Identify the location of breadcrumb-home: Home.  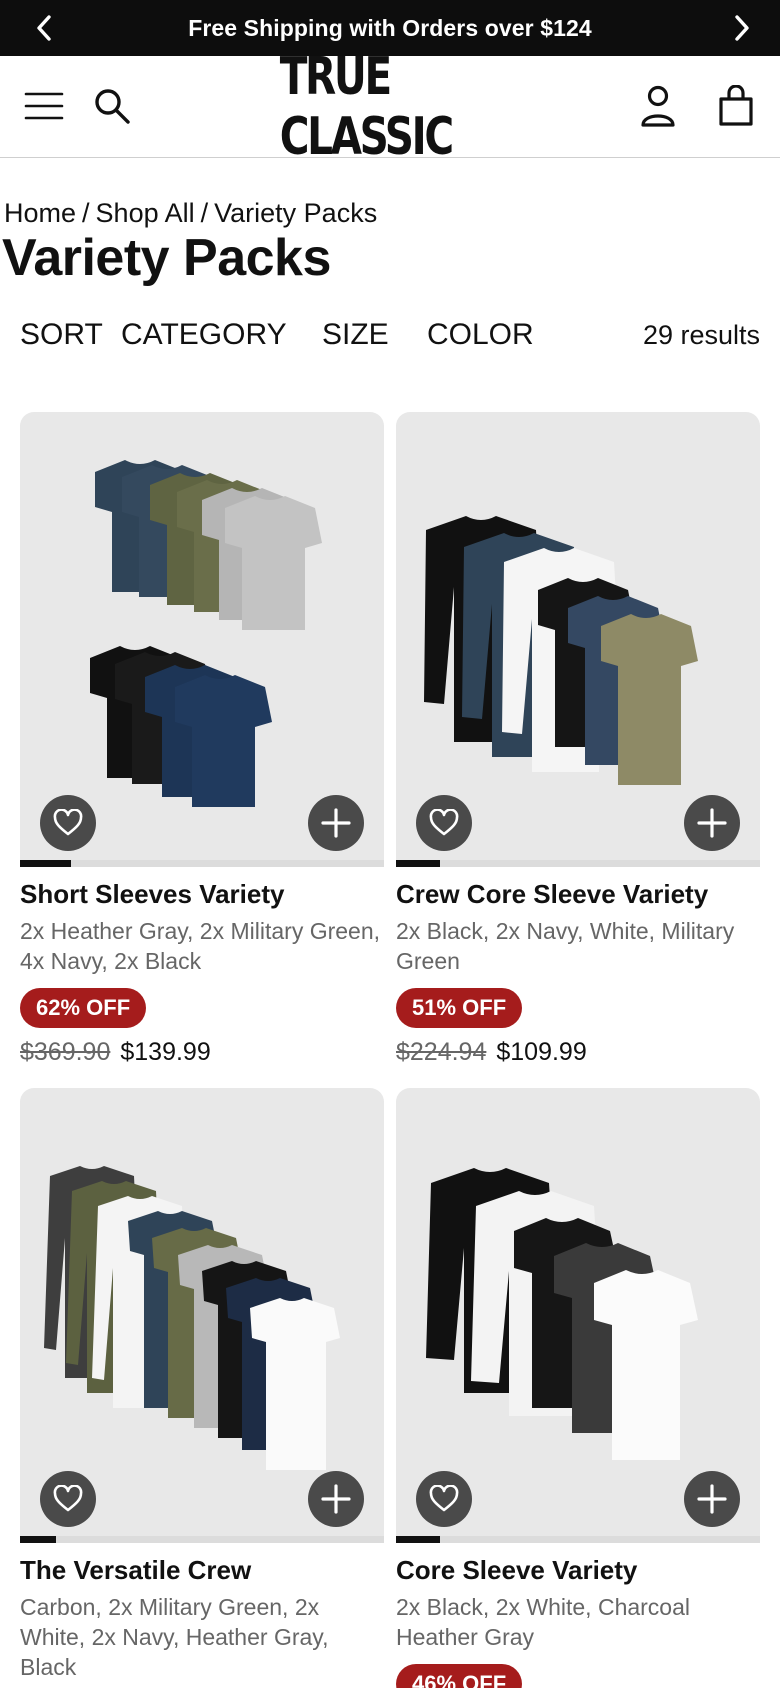
(40, 213).